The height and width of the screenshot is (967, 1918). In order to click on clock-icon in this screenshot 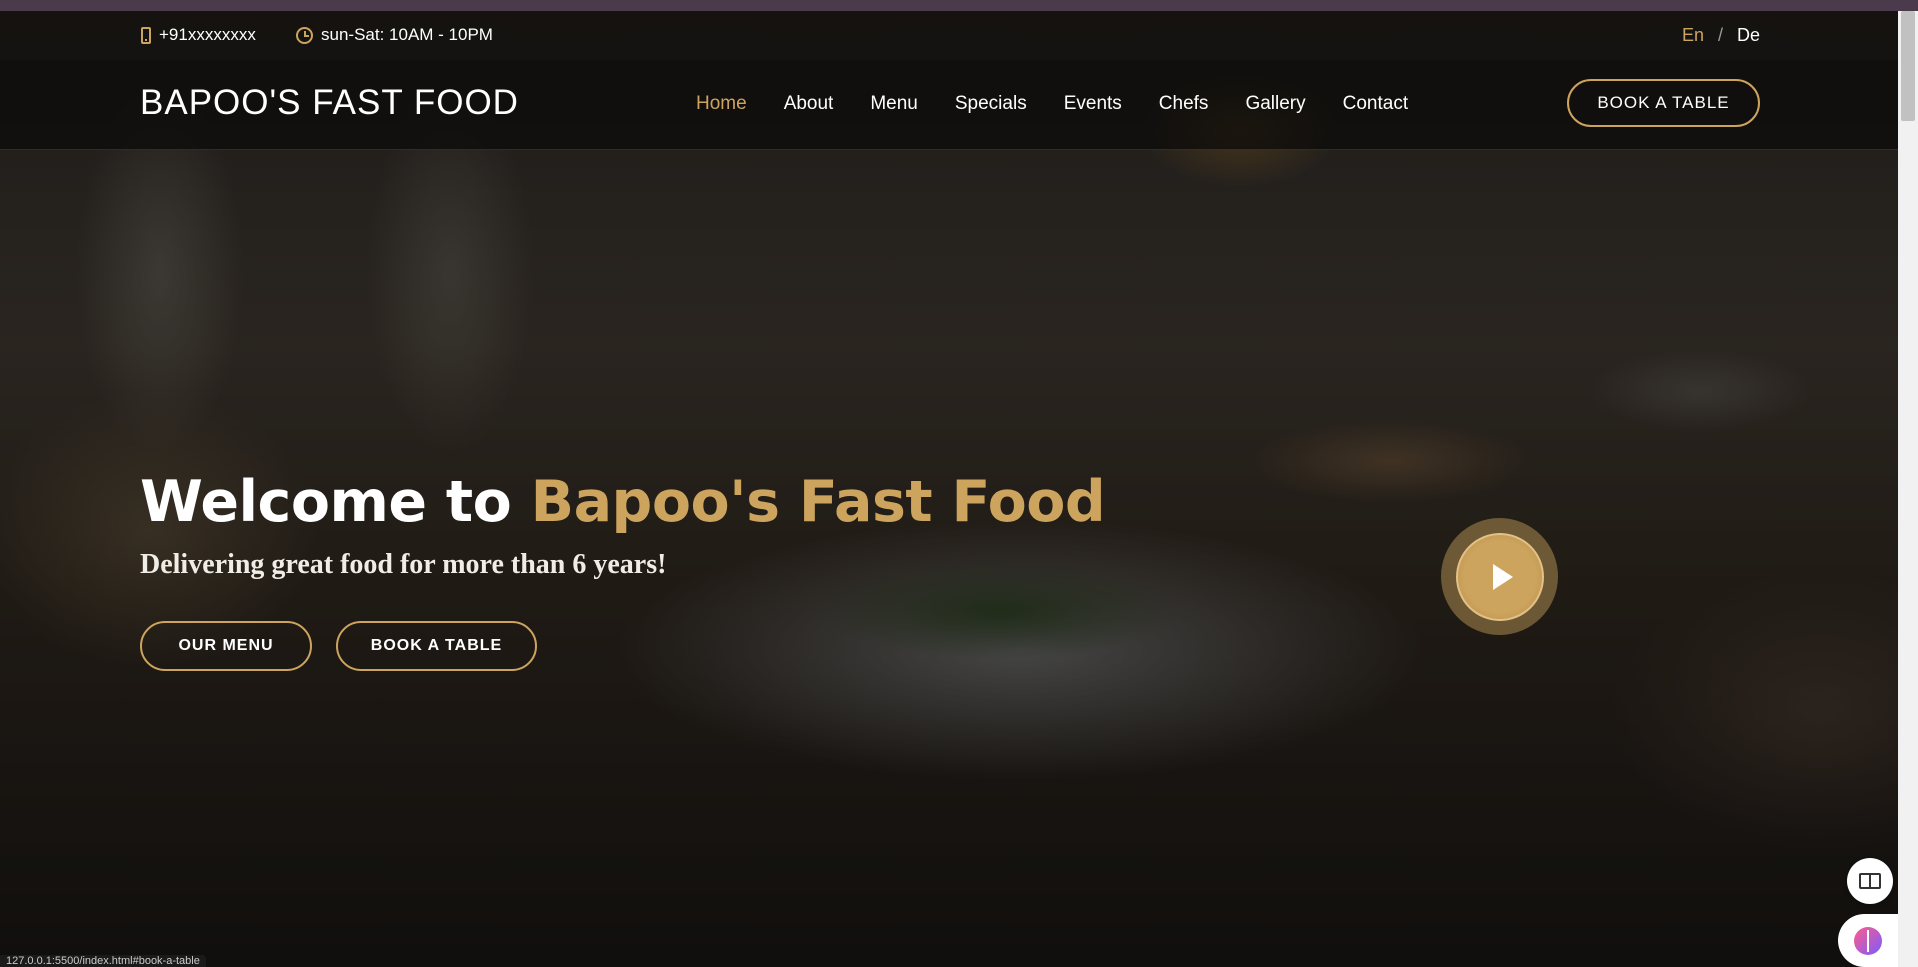, I will do `click(304, 35)`.